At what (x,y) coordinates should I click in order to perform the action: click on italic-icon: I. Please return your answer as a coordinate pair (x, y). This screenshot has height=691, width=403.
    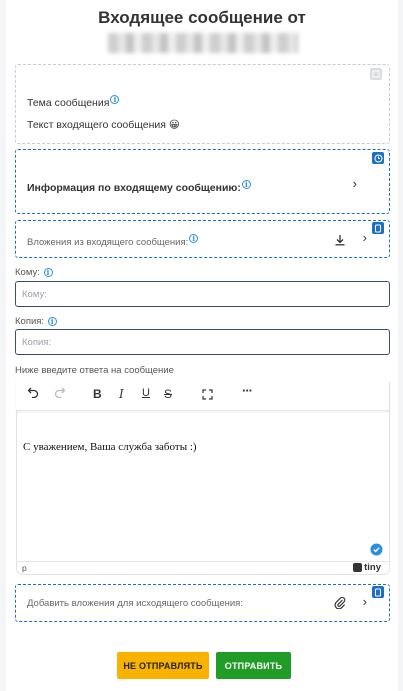
    Looking at the image, I should click on (121, 394).